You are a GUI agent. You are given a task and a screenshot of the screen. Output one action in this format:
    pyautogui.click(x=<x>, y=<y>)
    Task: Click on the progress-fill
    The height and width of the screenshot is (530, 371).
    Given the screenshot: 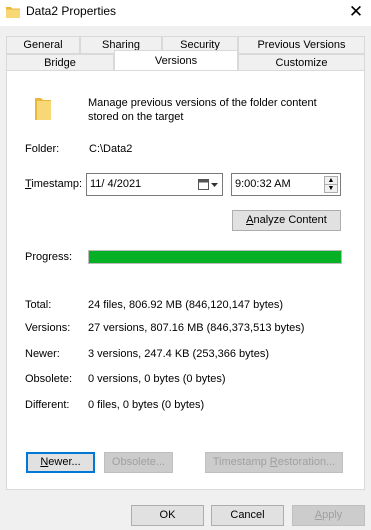 What is the action you would take?
    pyautogui.click(x=215, y=257)
    